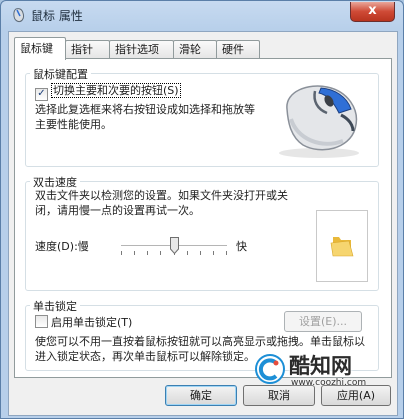 The height and width of the screenshot is (419, 404). I want to click on double-click-speed-slider, so click(176, 247).